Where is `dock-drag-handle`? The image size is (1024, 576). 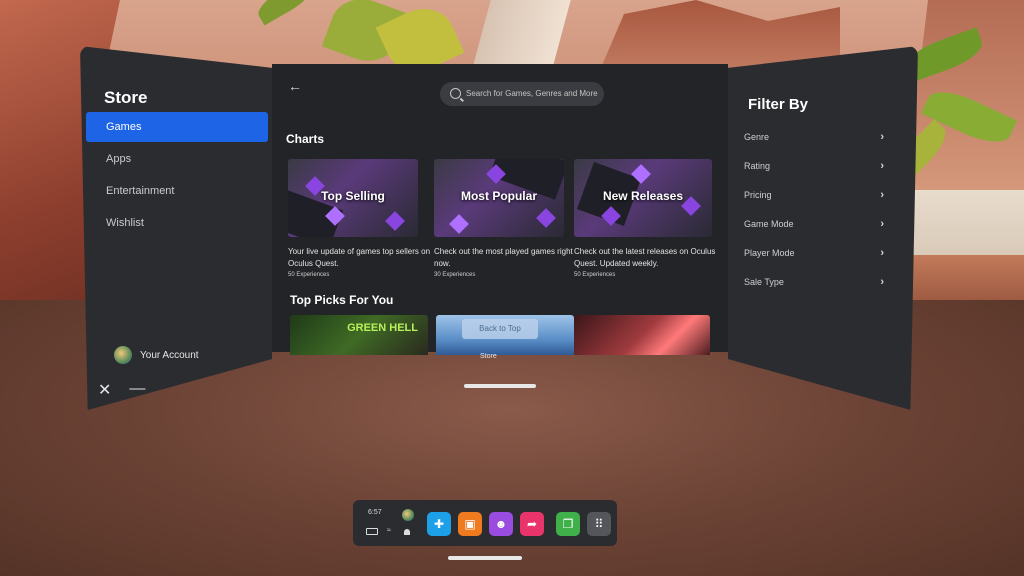
dock-drag-handle is located at coordinates (485, 558).